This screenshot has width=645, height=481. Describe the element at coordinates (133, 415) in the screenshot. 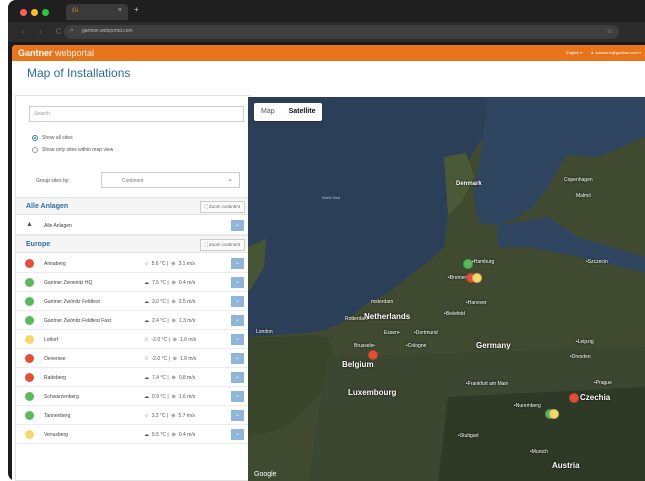

I see `table-row: Tannenberg ☼ 3.2 °C | ⊛ 5.7 m/s ⌄` at that location.